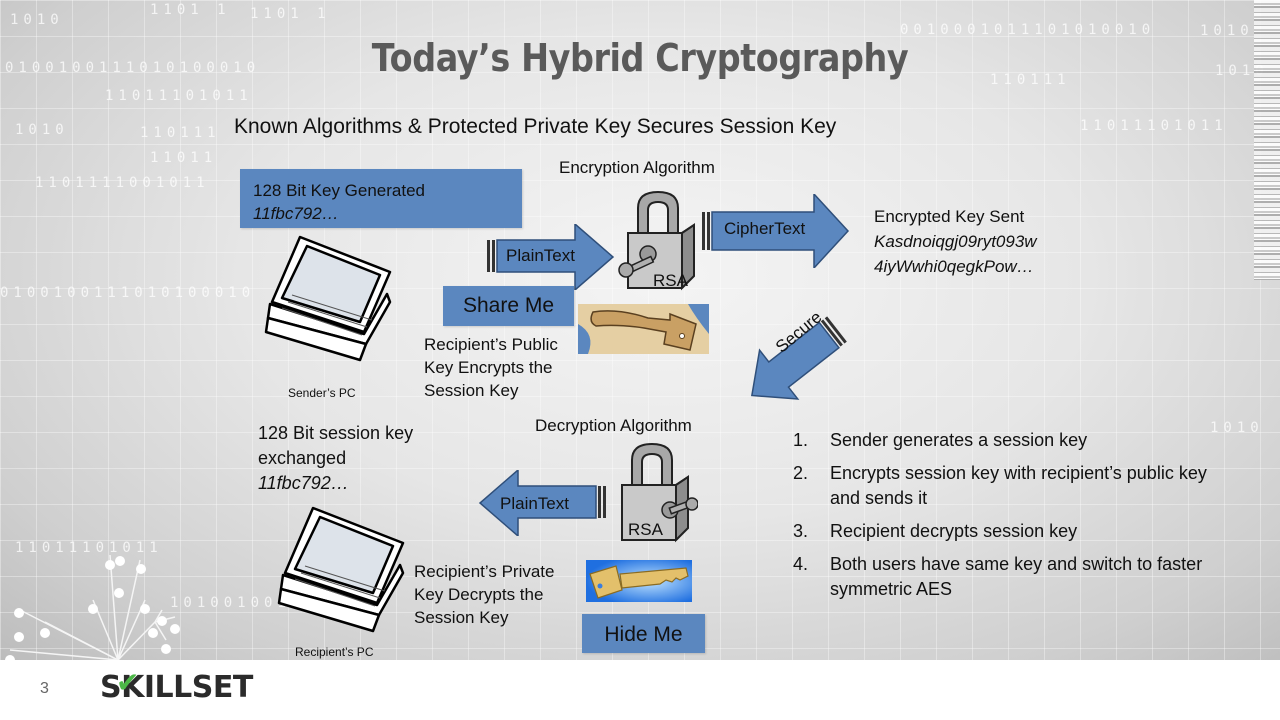 The height and width of the screenshot is (720, 1280). What do you see at coordinates (540, 255) in the screenshot?
I see `plaintext-input-label: PlainText` at bounding box center [540, 255].